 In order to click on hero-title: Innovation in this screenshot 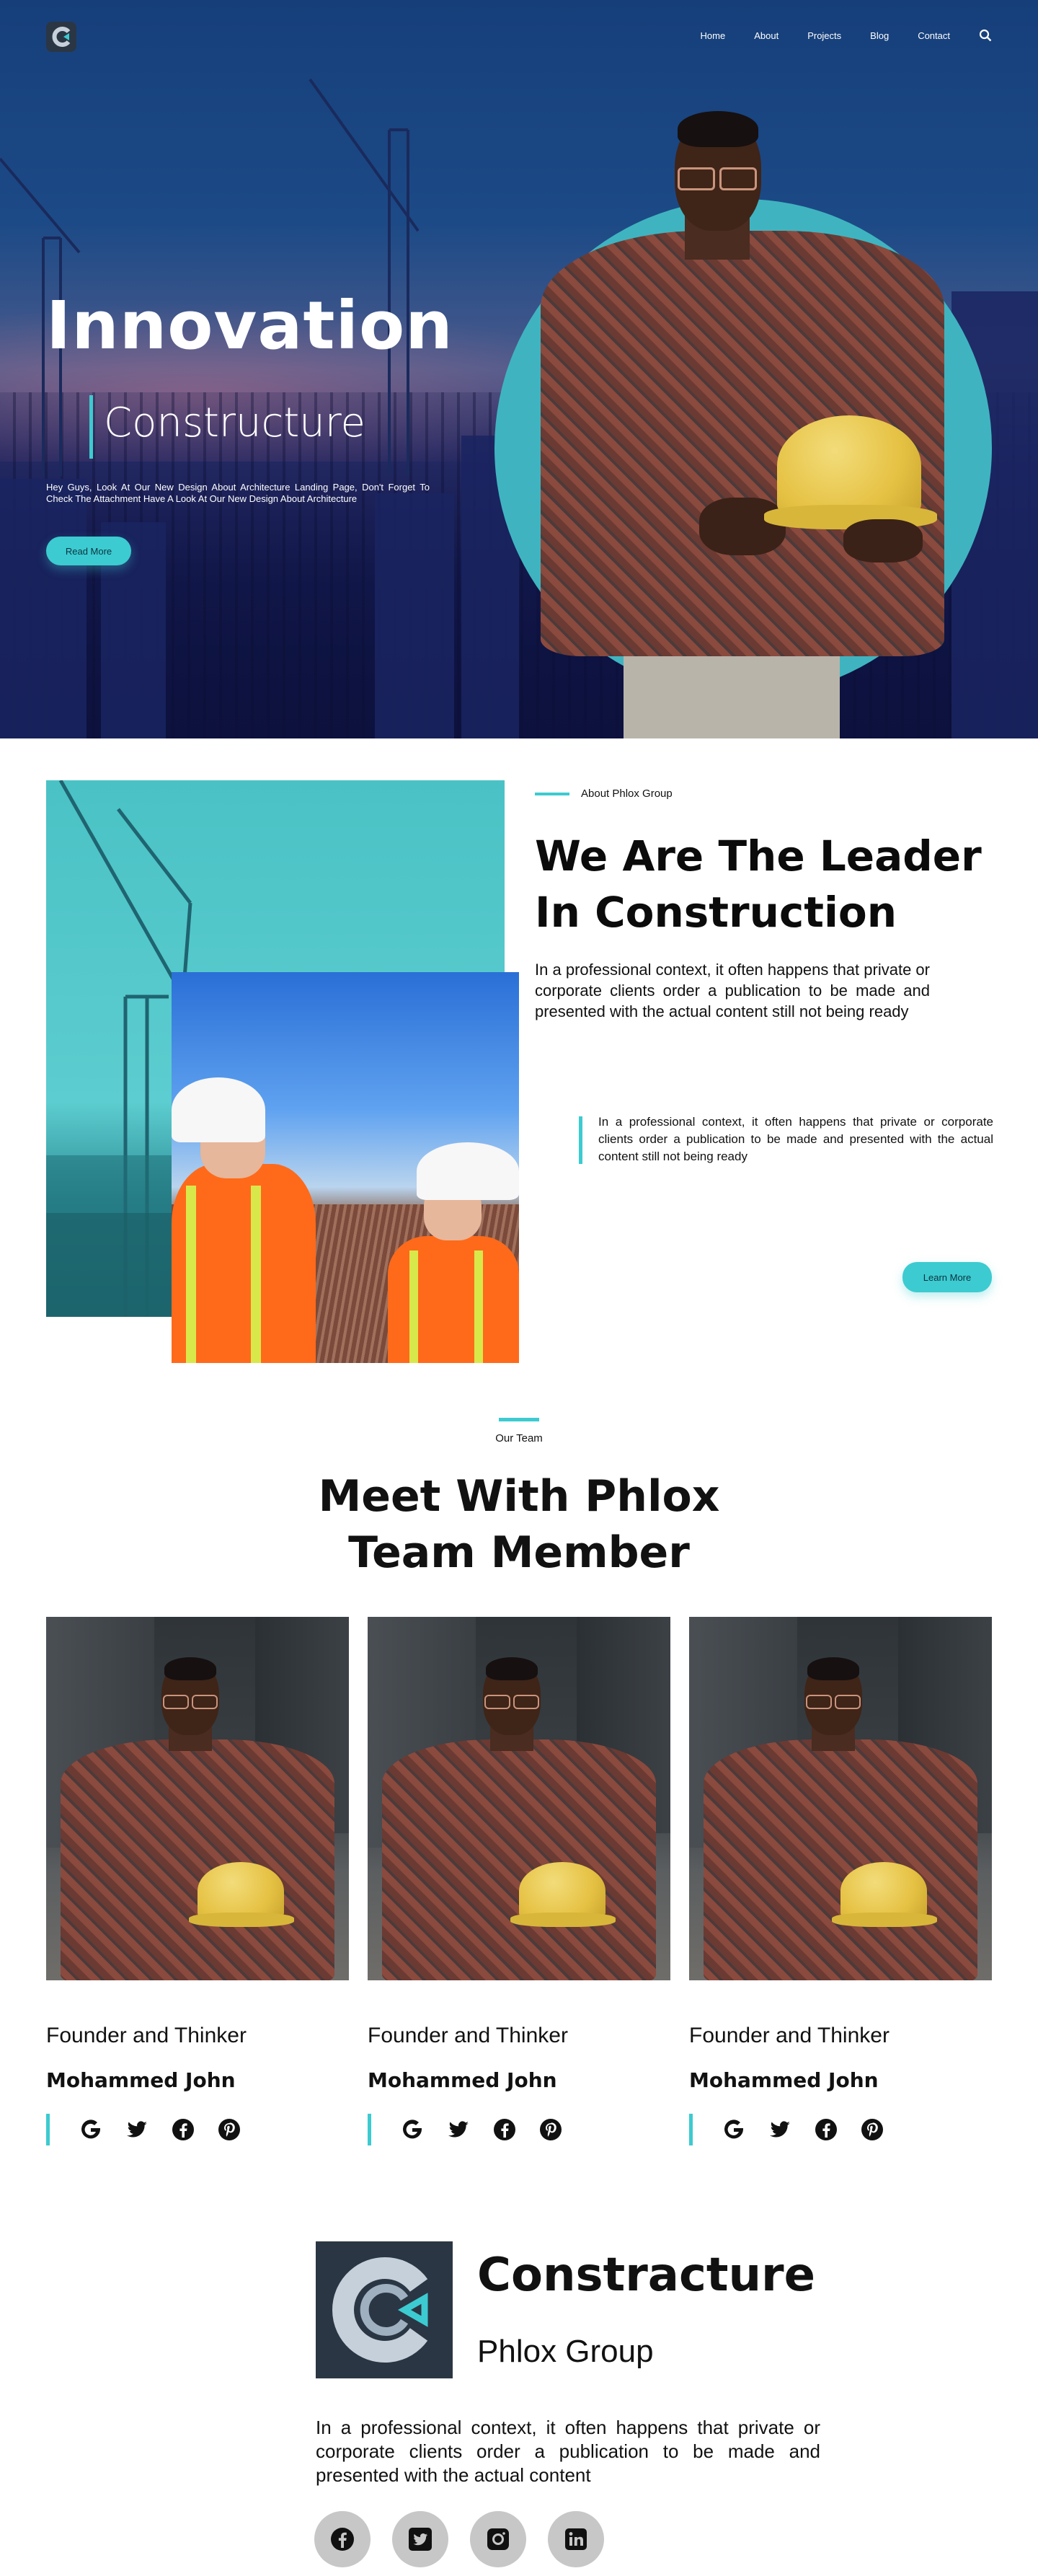, I will do `click(249, 325)`.